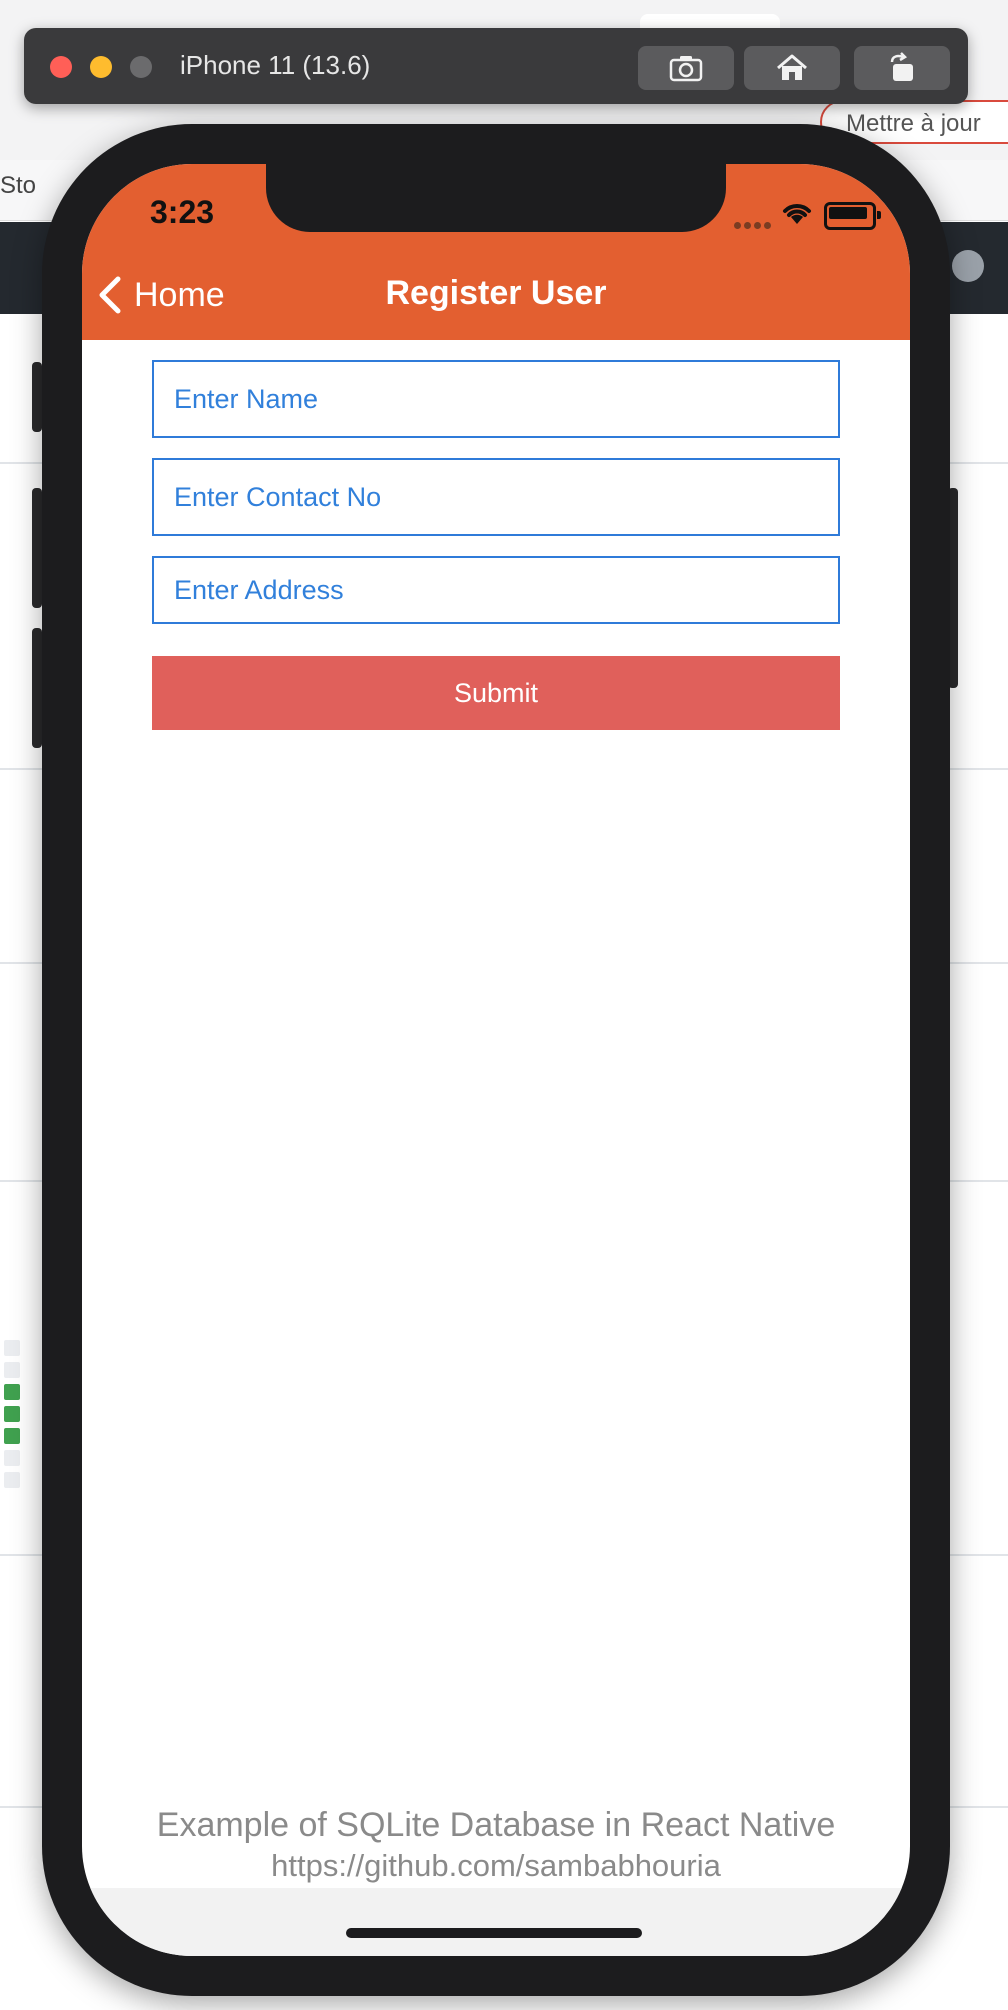  What do you see at coordinates (496, 590) in the screenshot?
I see `address-input` at bounding box center [496, 590].